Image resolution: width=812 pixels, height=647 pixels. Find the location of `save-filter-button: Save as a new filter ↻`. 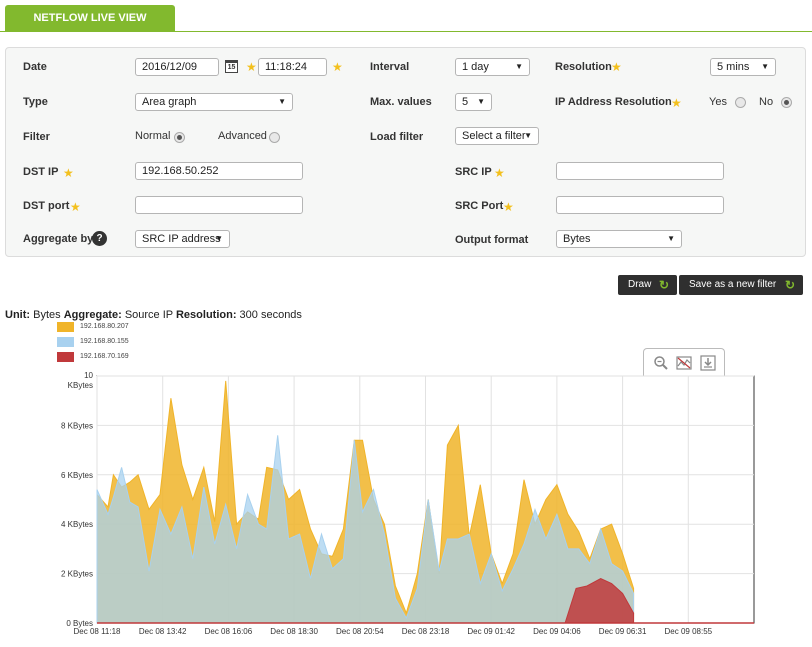

save-filter-button: Save as a new filter ↻ is located at coordinates (741, 285).